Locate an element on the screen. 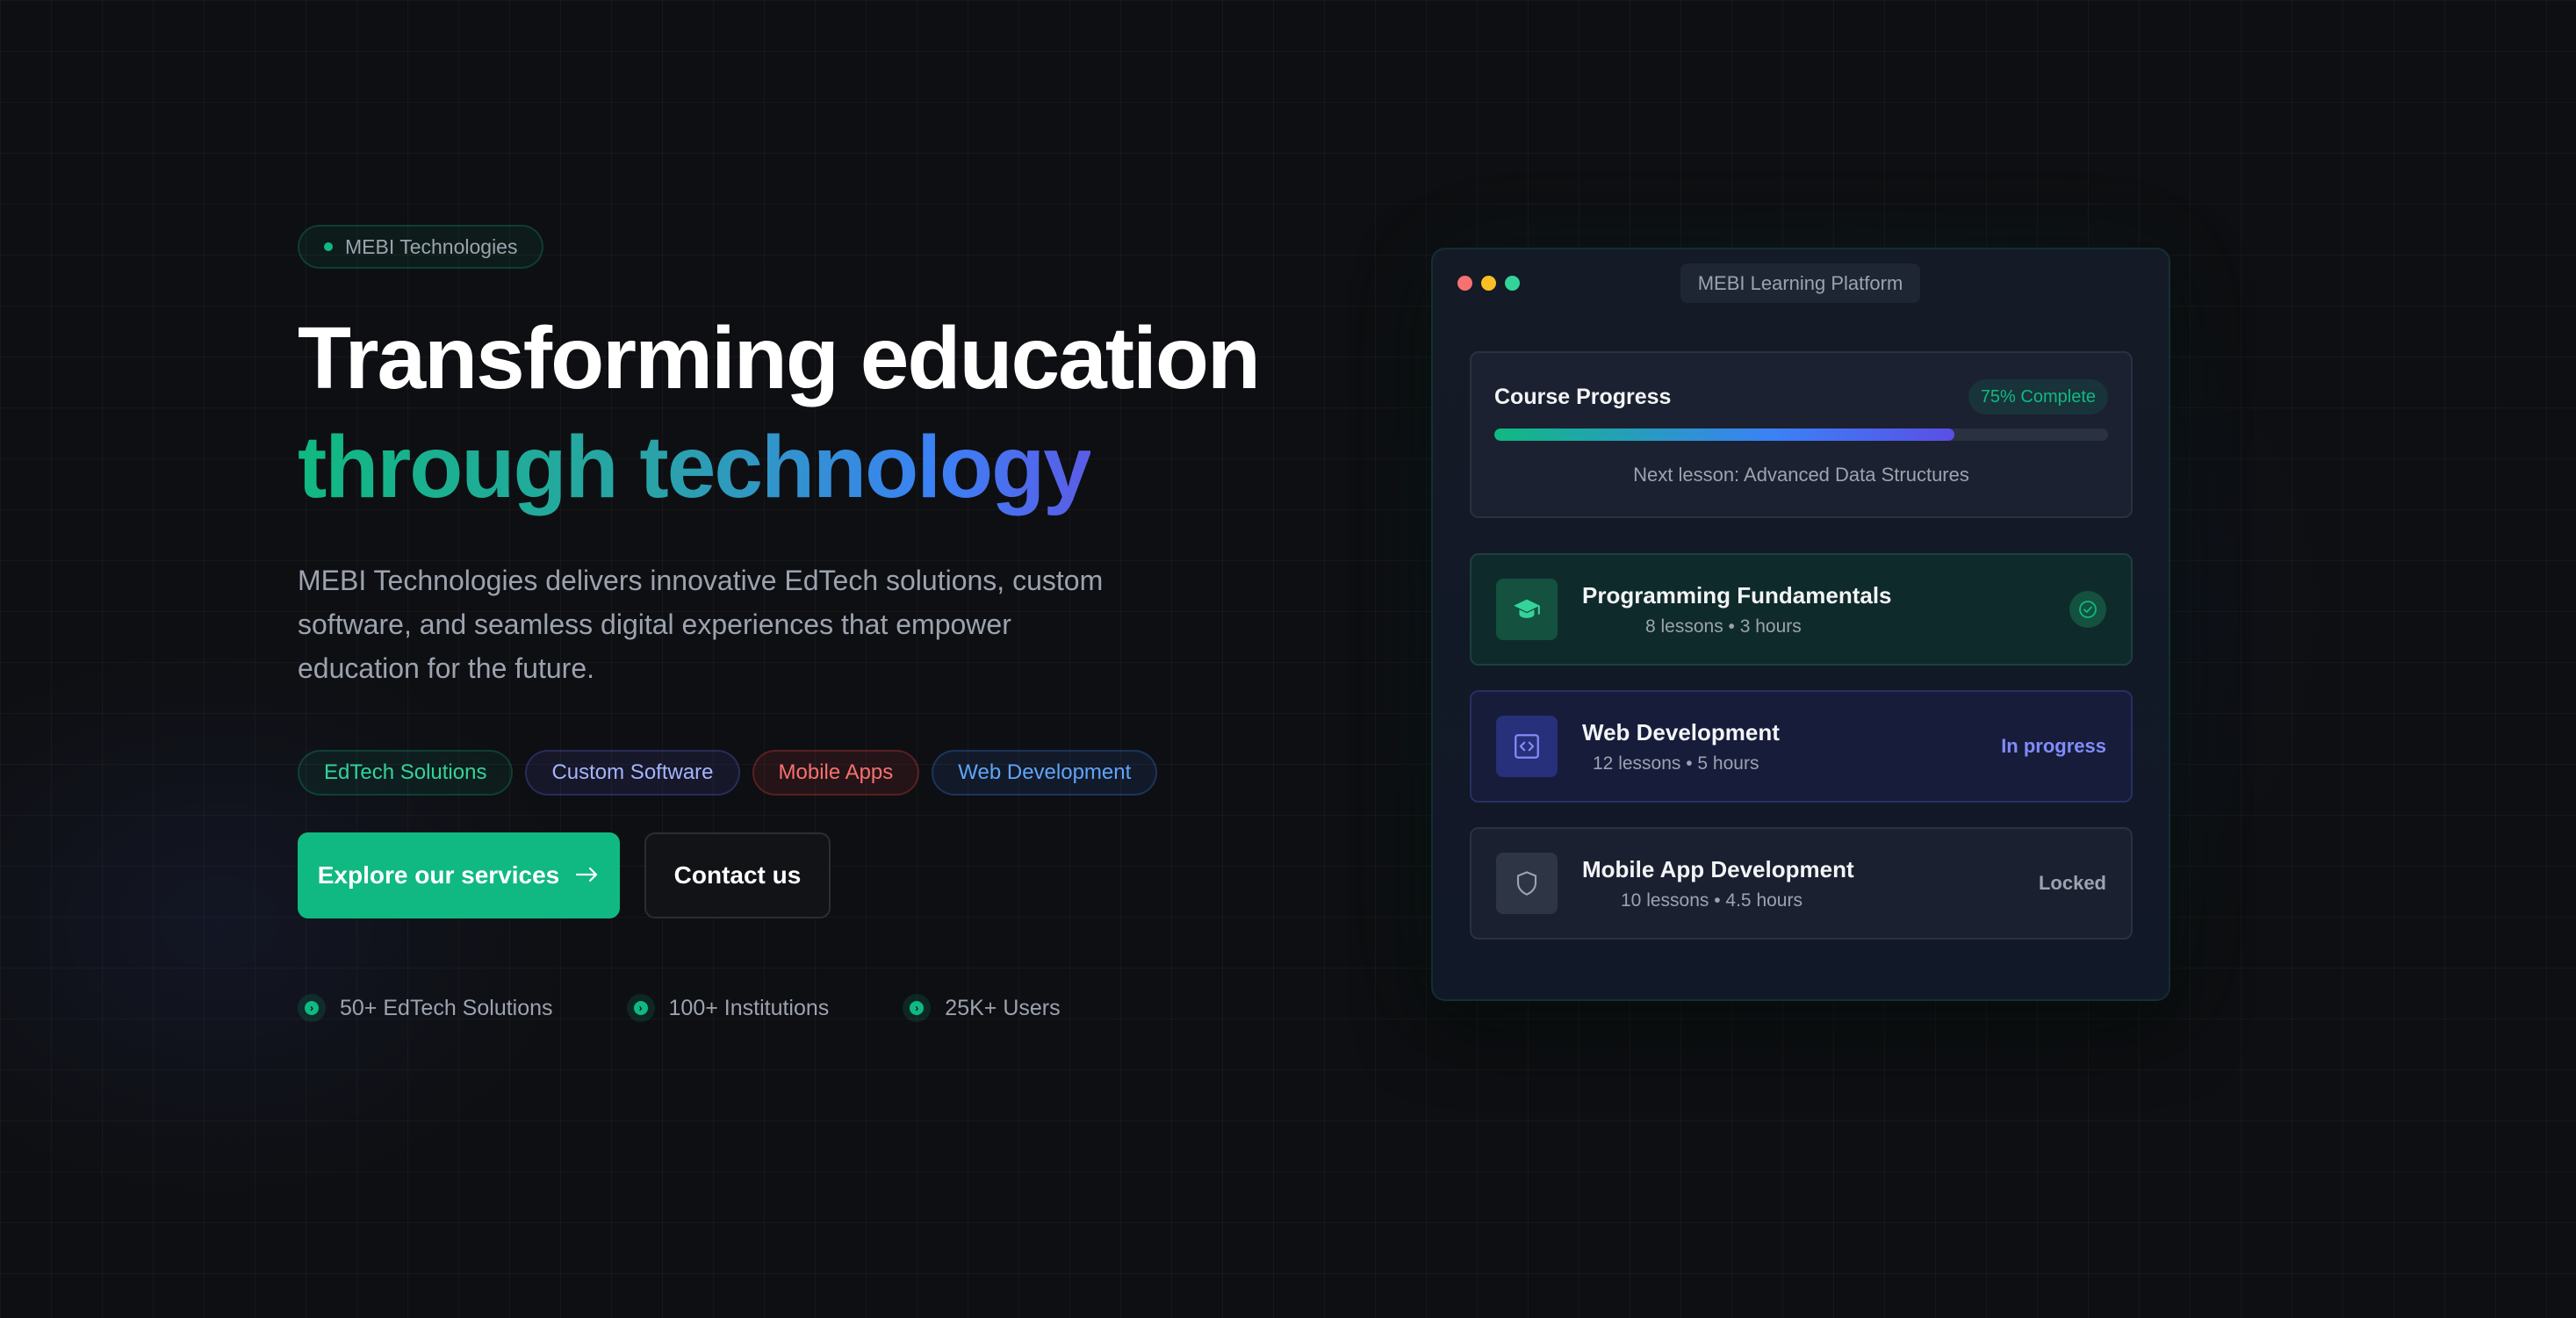  window-title: MEBI Learning Platform is located at coordinates (1800, 283).